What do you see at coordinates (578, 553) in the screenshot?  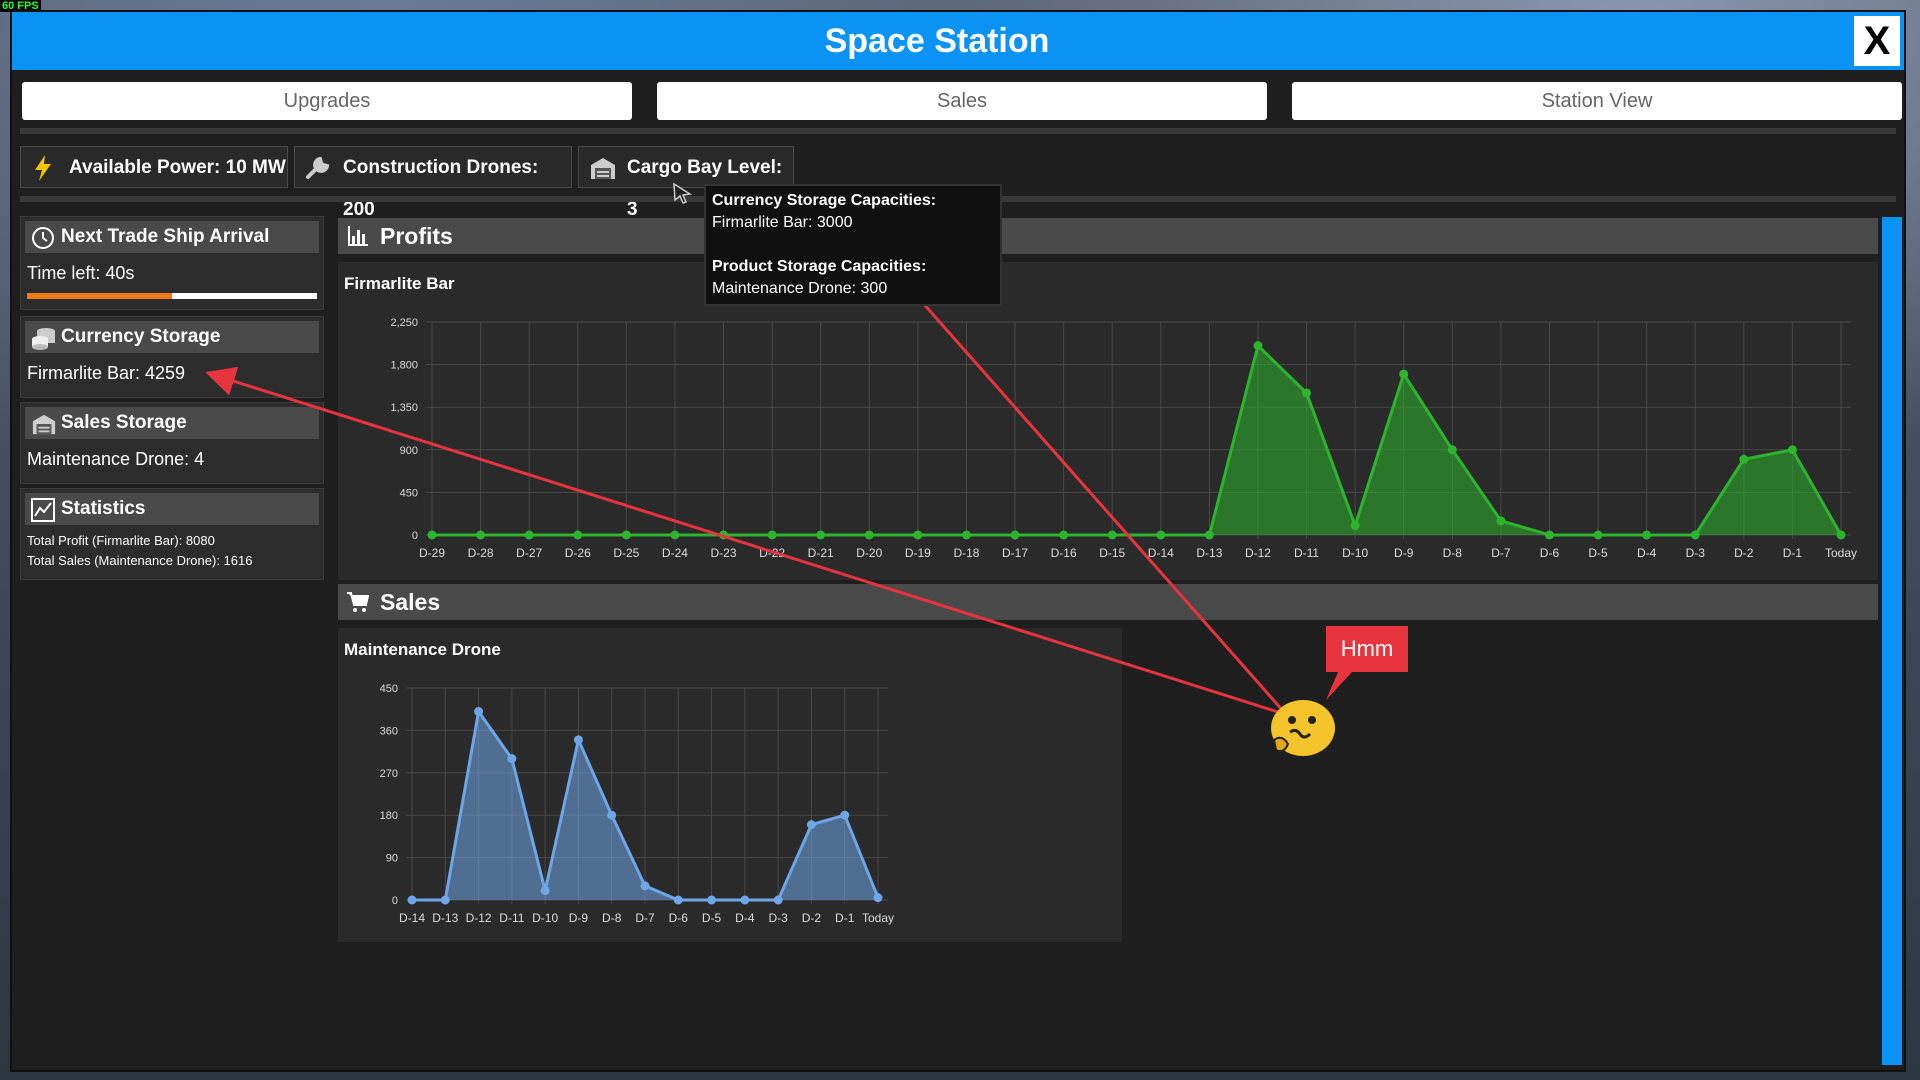 I see `x-tick-label: D-26` at bounding box center [578, 553].